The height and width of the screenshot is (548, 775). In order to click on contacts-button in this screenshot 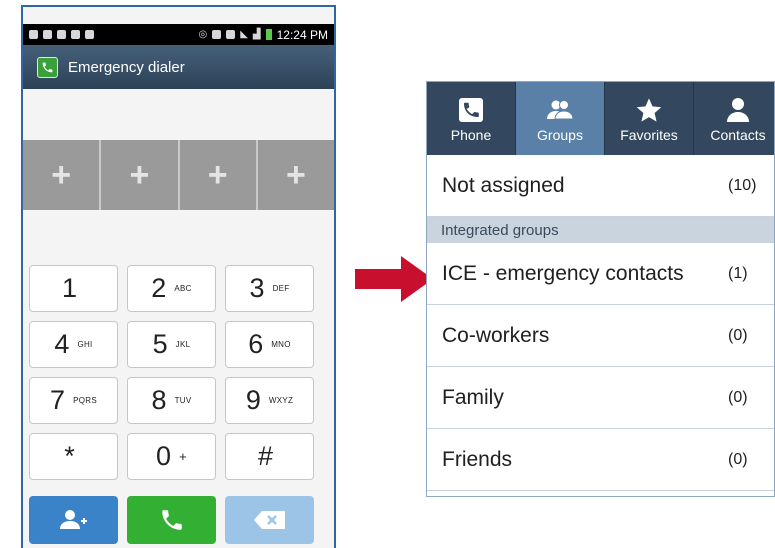, I will do `click(73, 520)`.